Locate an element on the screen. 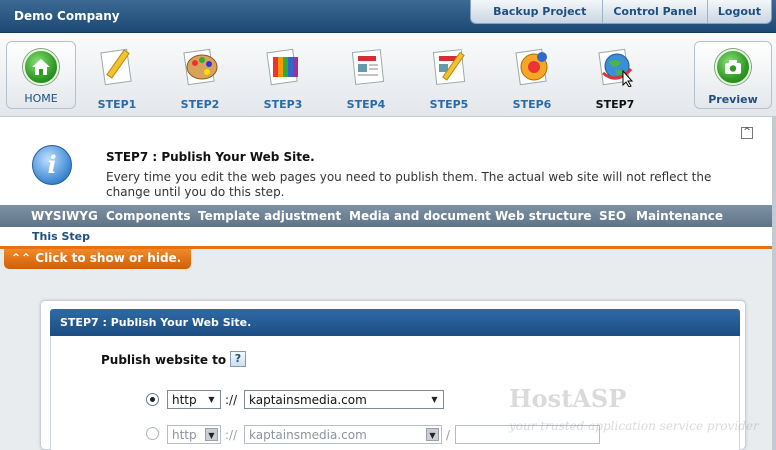 The height and width of the screenshot is (450, 776). protocol-value-2: http is located at coordinates (184, 435).